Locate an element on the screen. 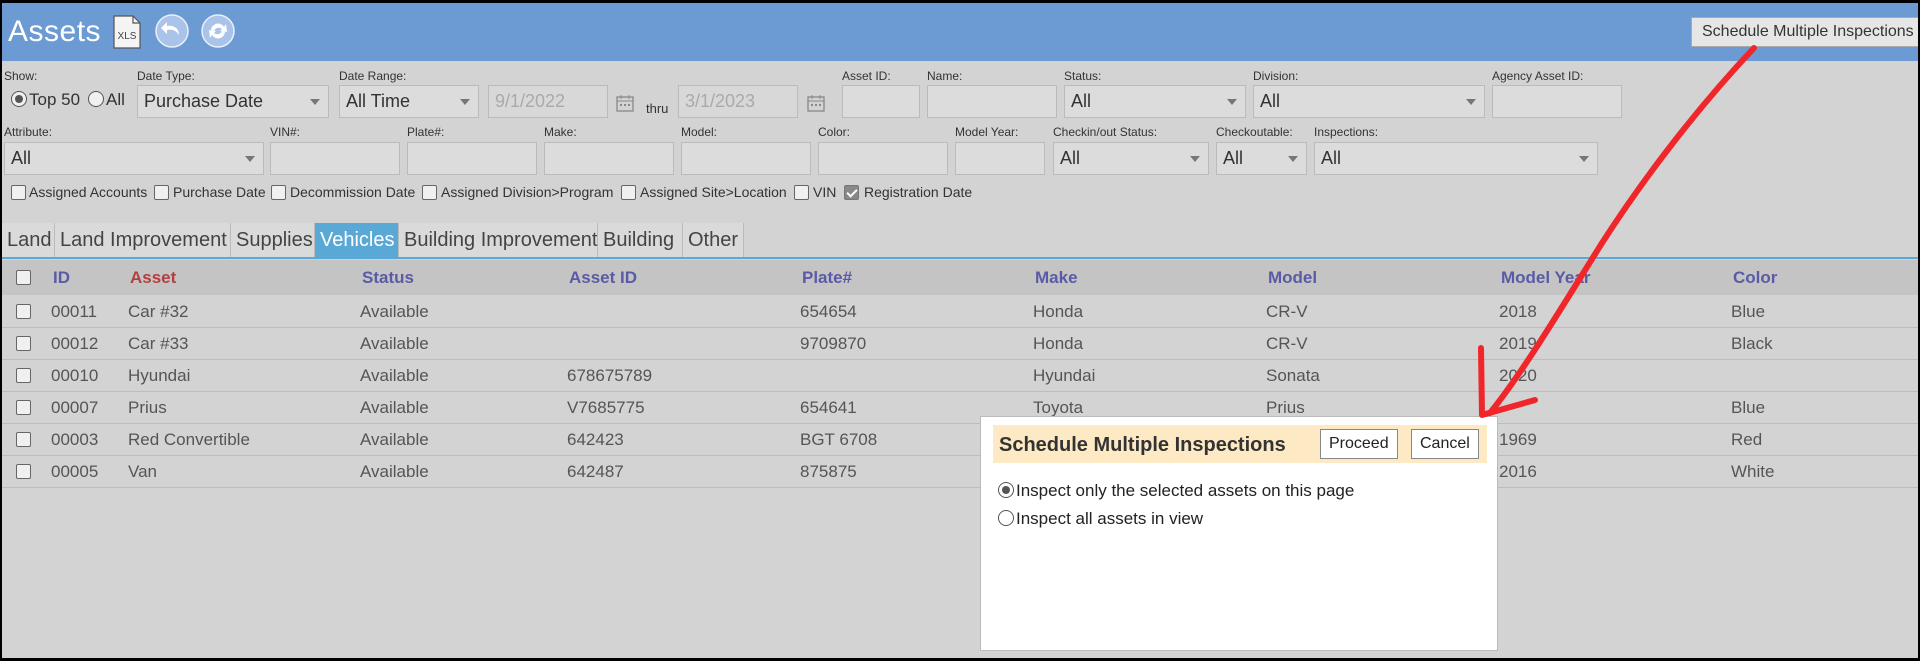  status-select: All is located at coordinates (1155, 101).